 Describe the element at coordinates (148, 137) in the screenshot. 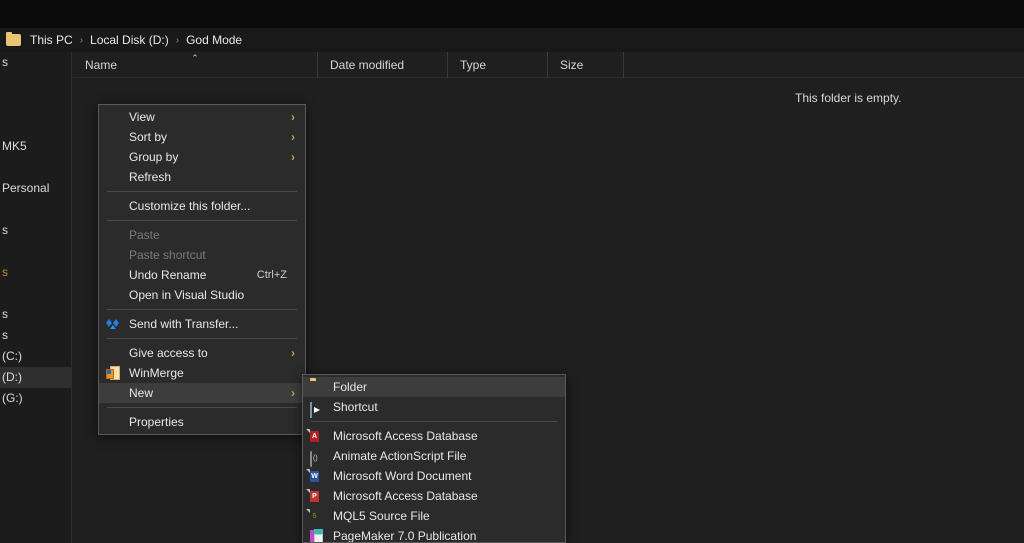

I see `menu-item-sort-by-label: Sort by` at that location.